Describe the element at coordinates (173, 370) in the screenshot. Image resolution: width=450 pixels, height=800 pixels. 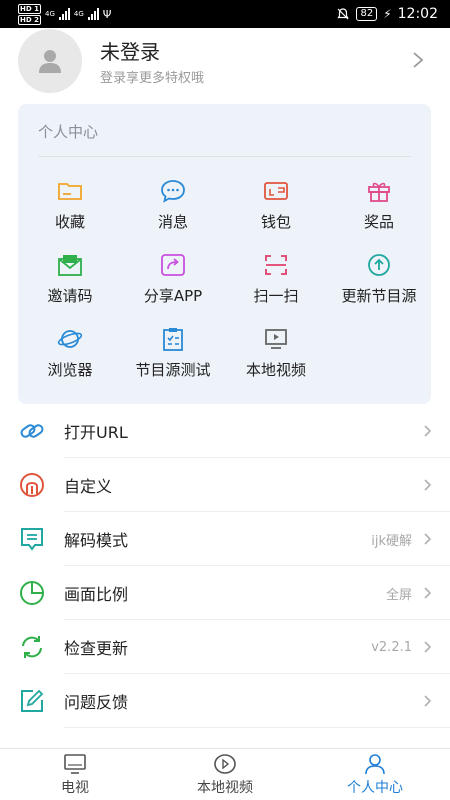
I see `grid-label: 节目源测试` at that location.